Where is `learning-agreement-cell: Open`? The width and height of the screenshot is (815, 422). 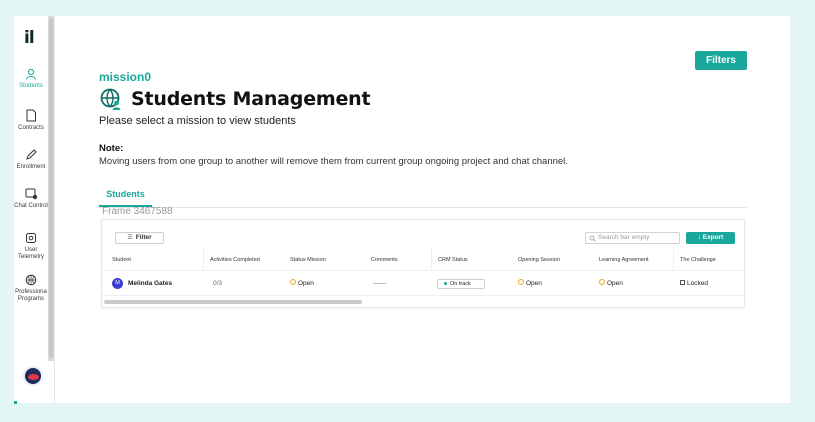 learning-agreement-cell: Open is located at coordinates (611, 283).